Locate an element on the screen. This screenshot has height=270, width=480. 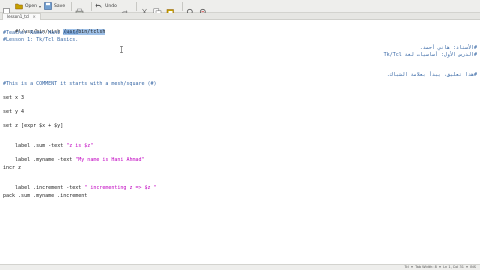
code-incr: incr z is located at coordinates (12, 168).